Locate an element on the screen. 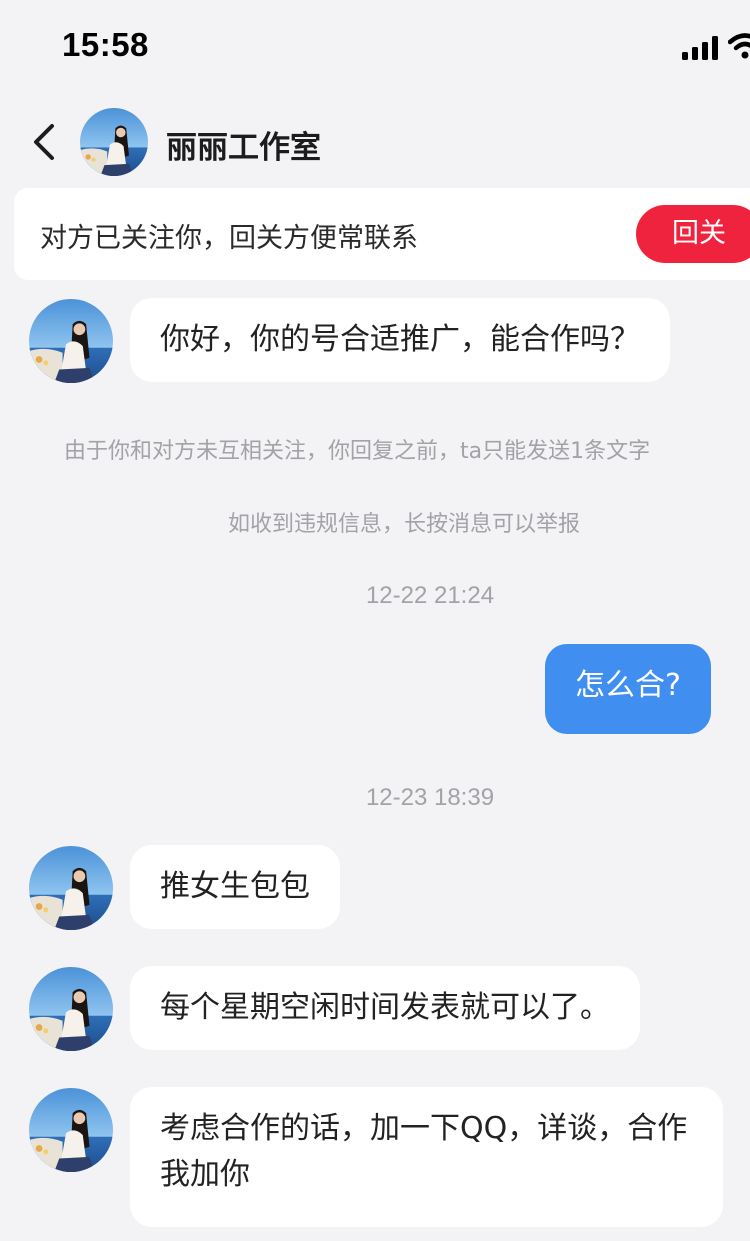 The width and height of the screenshot is (750, 1241). message-timestamp: 12-23 18:39 is located at coordinates (430, 797).